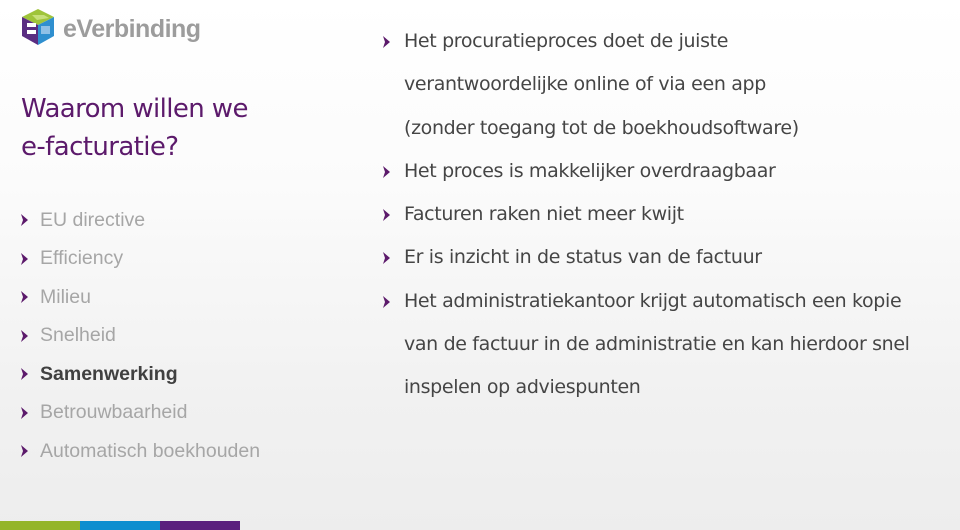 This screenshot has height=530, width=960. I want to click on brand-logo: eVerbinding, so click(109, 27).